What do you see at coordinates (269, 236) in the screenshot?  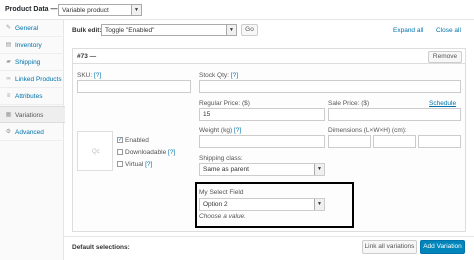 I see `footer-divider` at bounding box center [269, 236].